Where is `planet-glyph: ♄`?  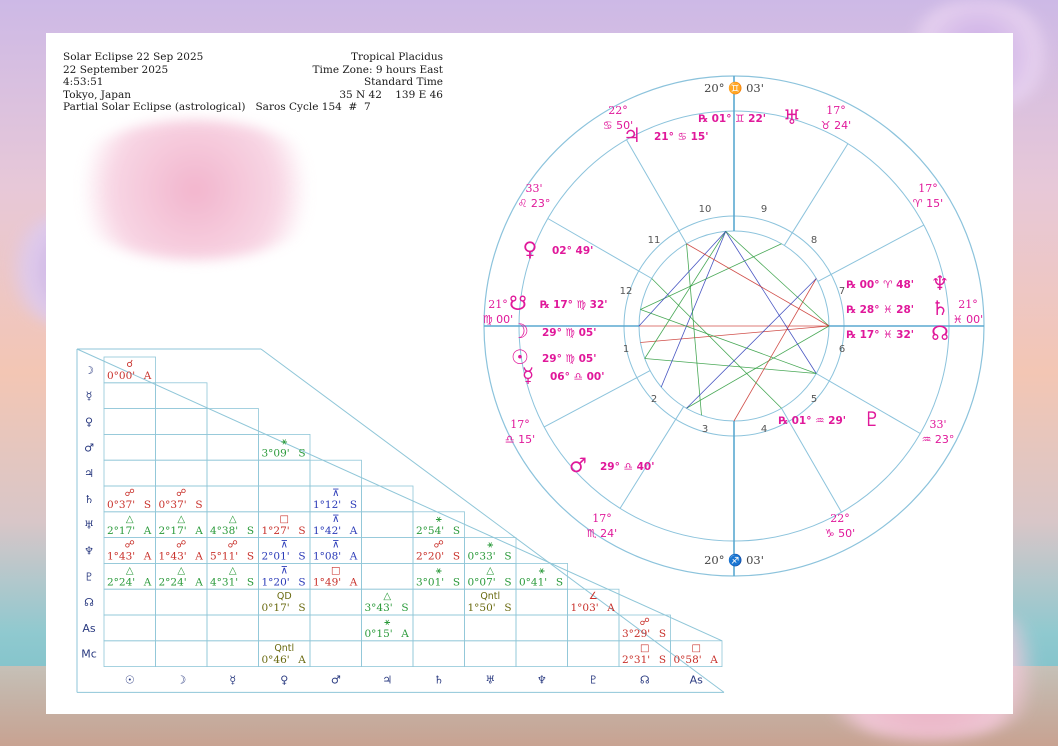
planet-glyph: ♄ is located at coordinates (940, 308).